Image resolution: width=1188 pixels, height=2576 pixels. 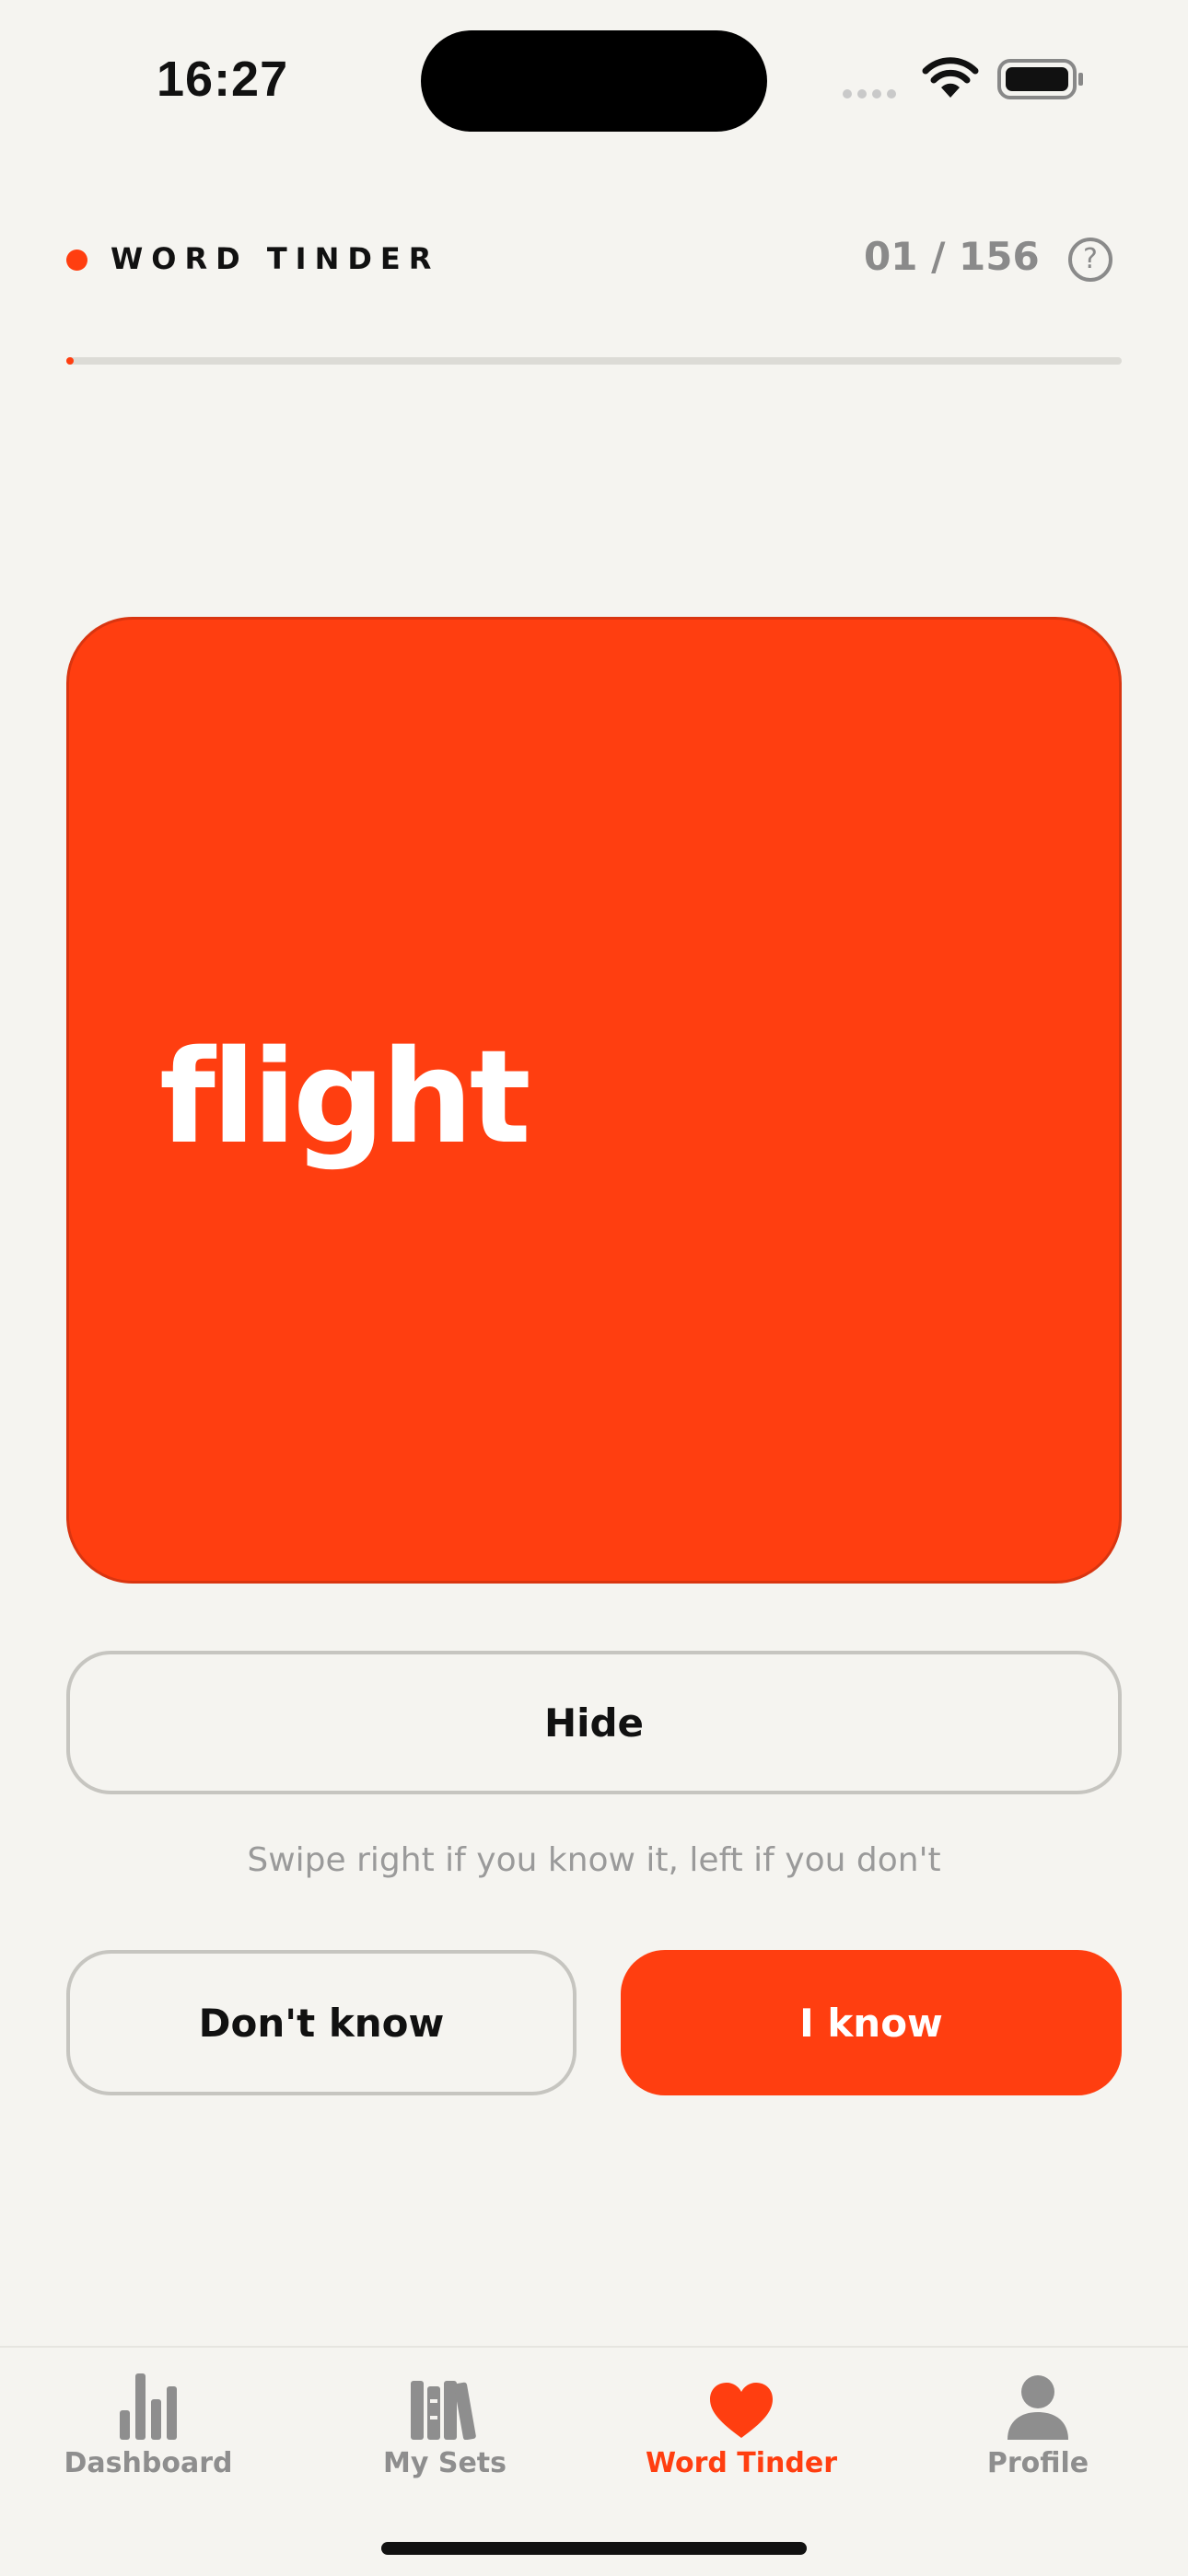 What do you see at coordinates (445, 2403) in the screenshot?
I see `books-icon` at bounding box center [445, 2403].